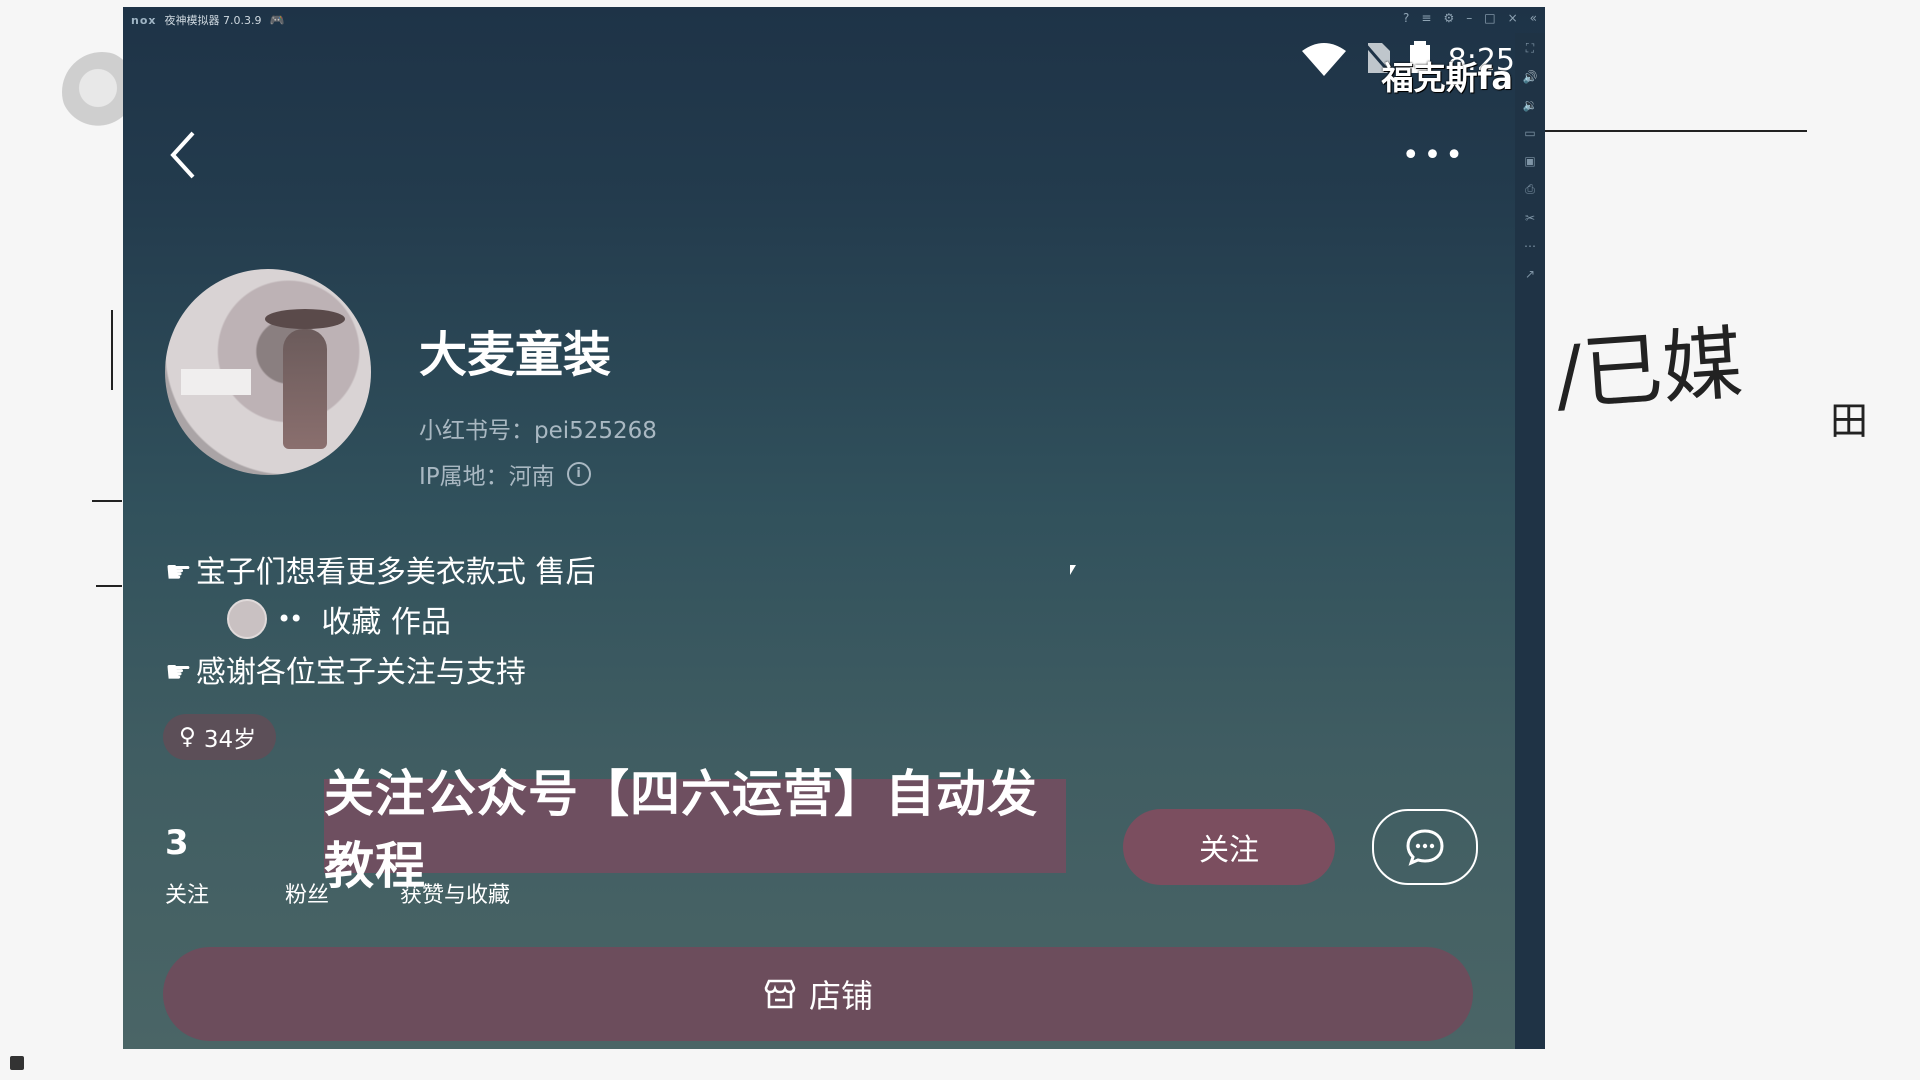 The image size is (1920, 1080). I want to click on whiteboard-underline, so click(1676, 131).